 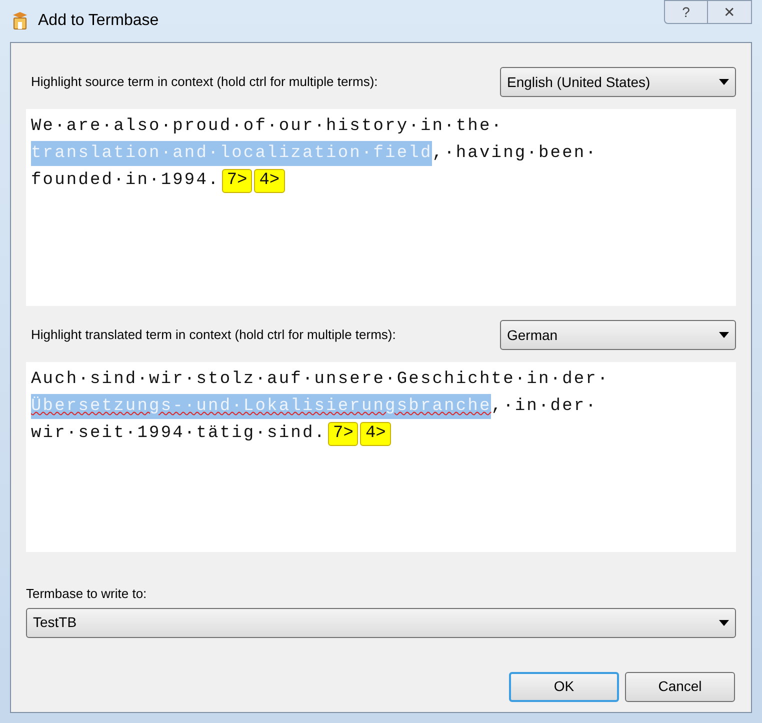 What do you see at coordinates (680, 687) in the screenshot?
I see `dialog-button: Cancel` at bounding box center [680, 687].